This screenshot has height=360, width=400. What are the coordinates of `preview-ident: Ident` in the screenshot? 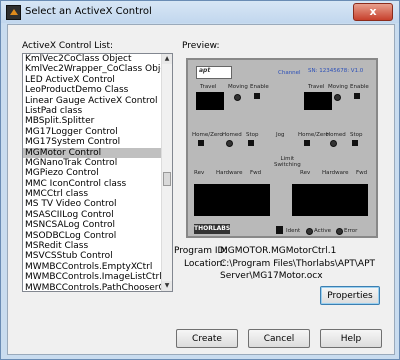 It's located at (293, 231).